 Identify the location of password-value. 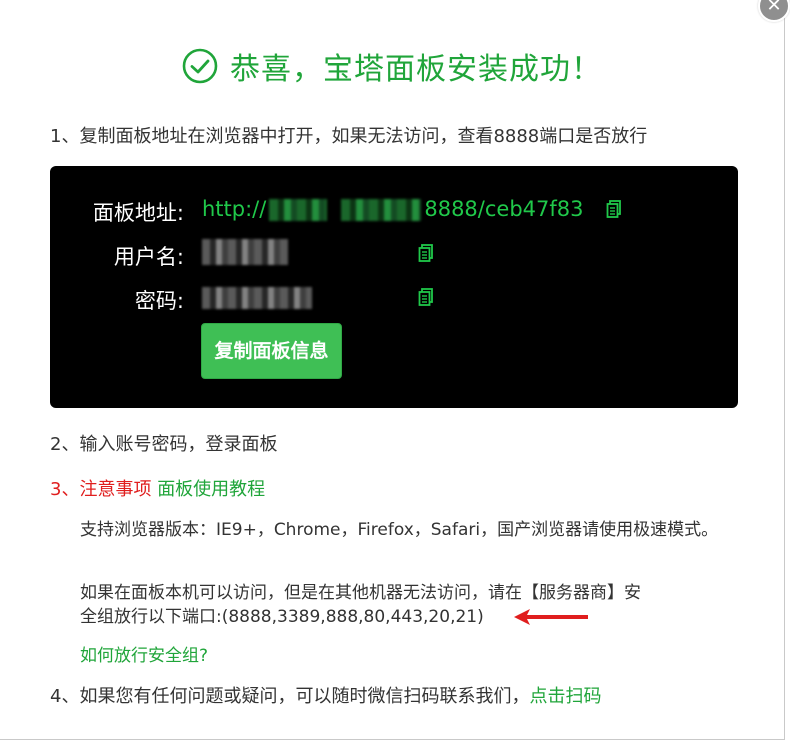
(257, 297).